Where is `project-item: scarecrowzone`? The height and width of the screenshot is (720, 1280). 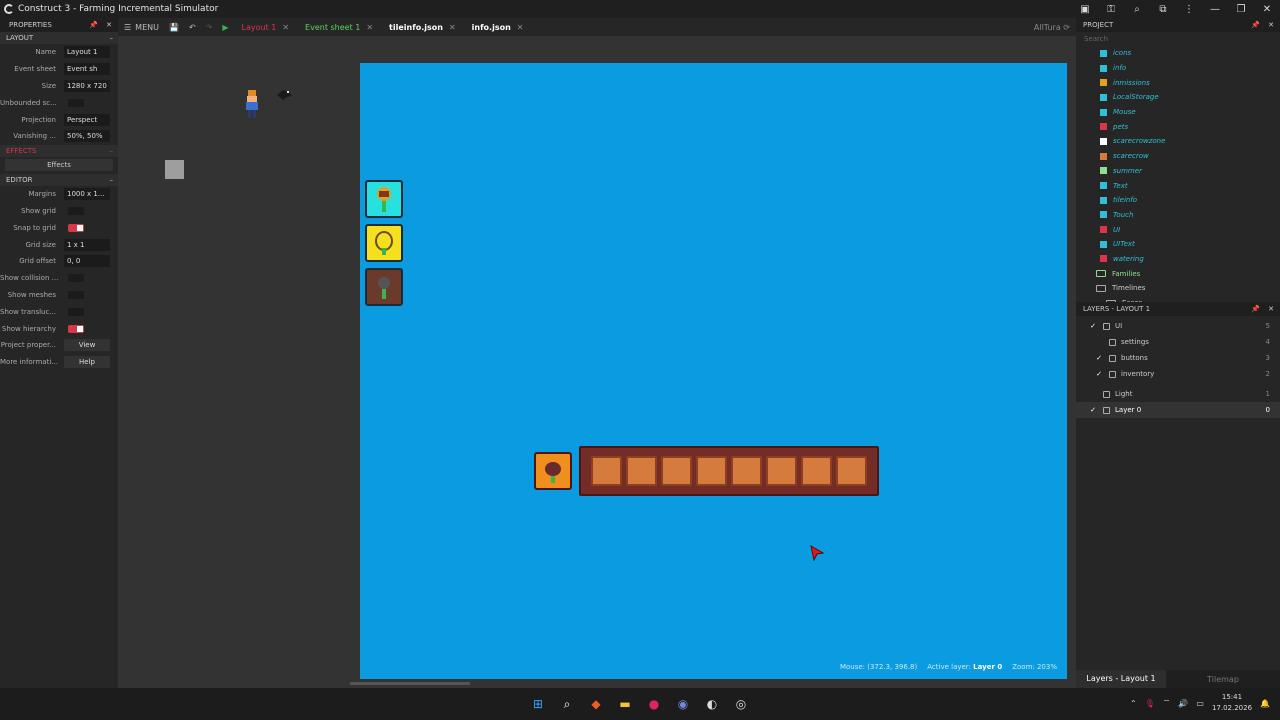 project-item: scarecrowzone is located at coordinates (1178, 141).